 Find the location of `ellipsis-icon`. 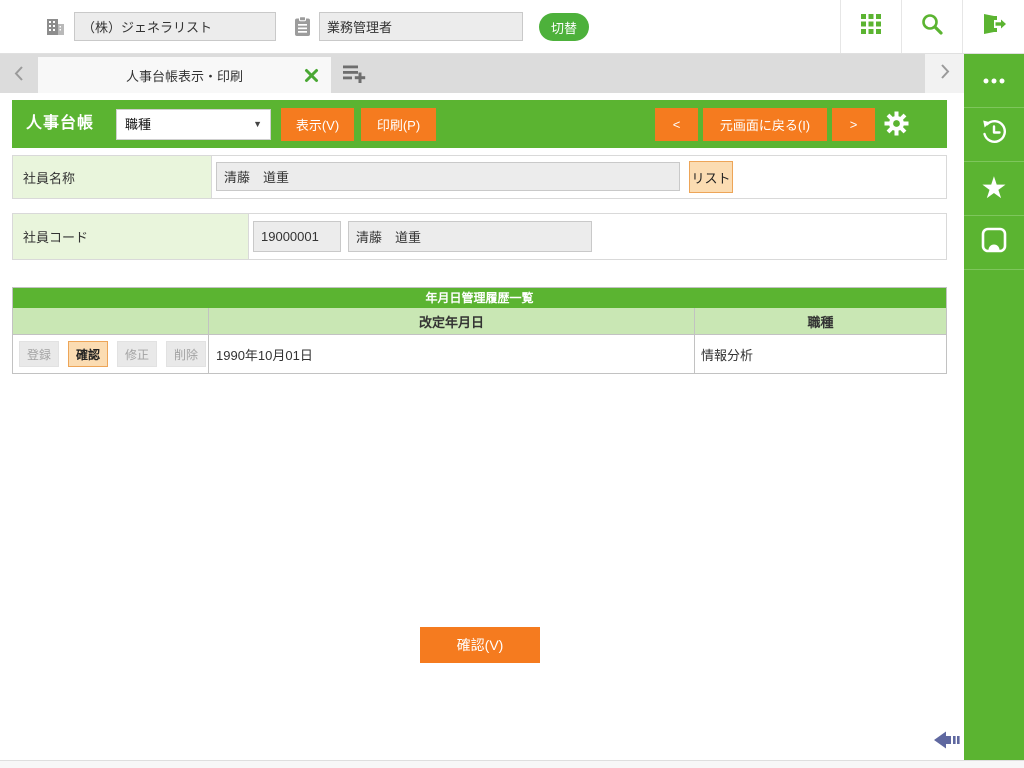

ellipsis-icon is located at coordinates (994, 81).